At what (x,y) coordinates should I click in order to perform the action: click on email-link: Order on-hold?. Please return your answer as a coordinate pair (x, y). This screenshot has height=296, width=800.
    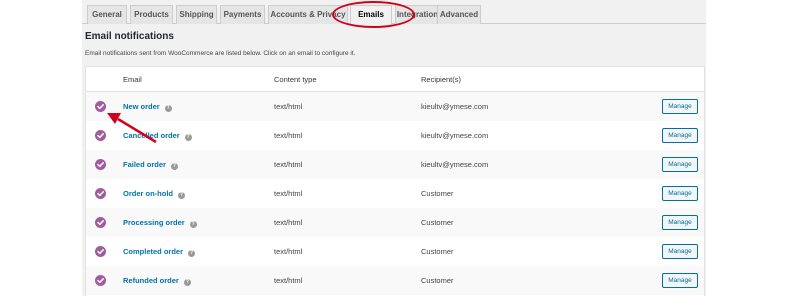
    Looking at the image, I should click on (154, 194).